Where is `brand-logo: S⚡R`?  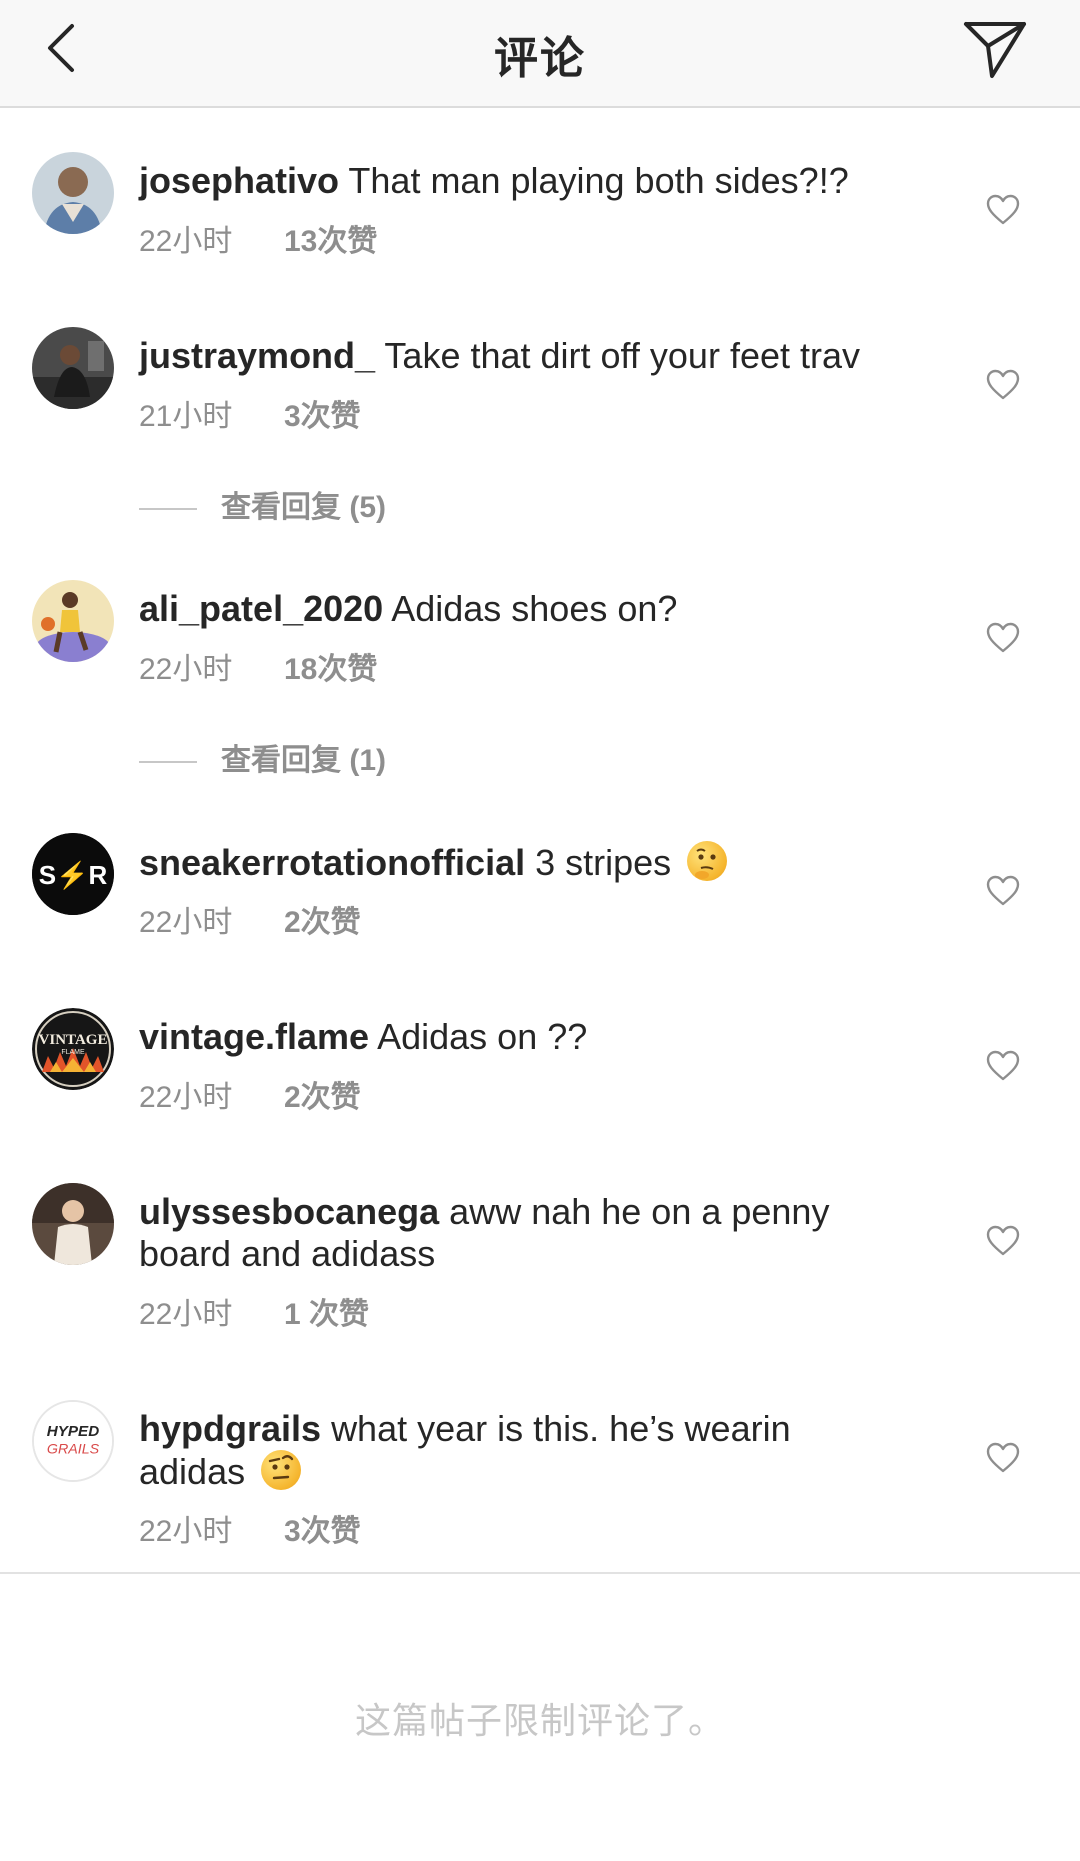 brand-logo: S⚡R is located at coordinates (73, 874).